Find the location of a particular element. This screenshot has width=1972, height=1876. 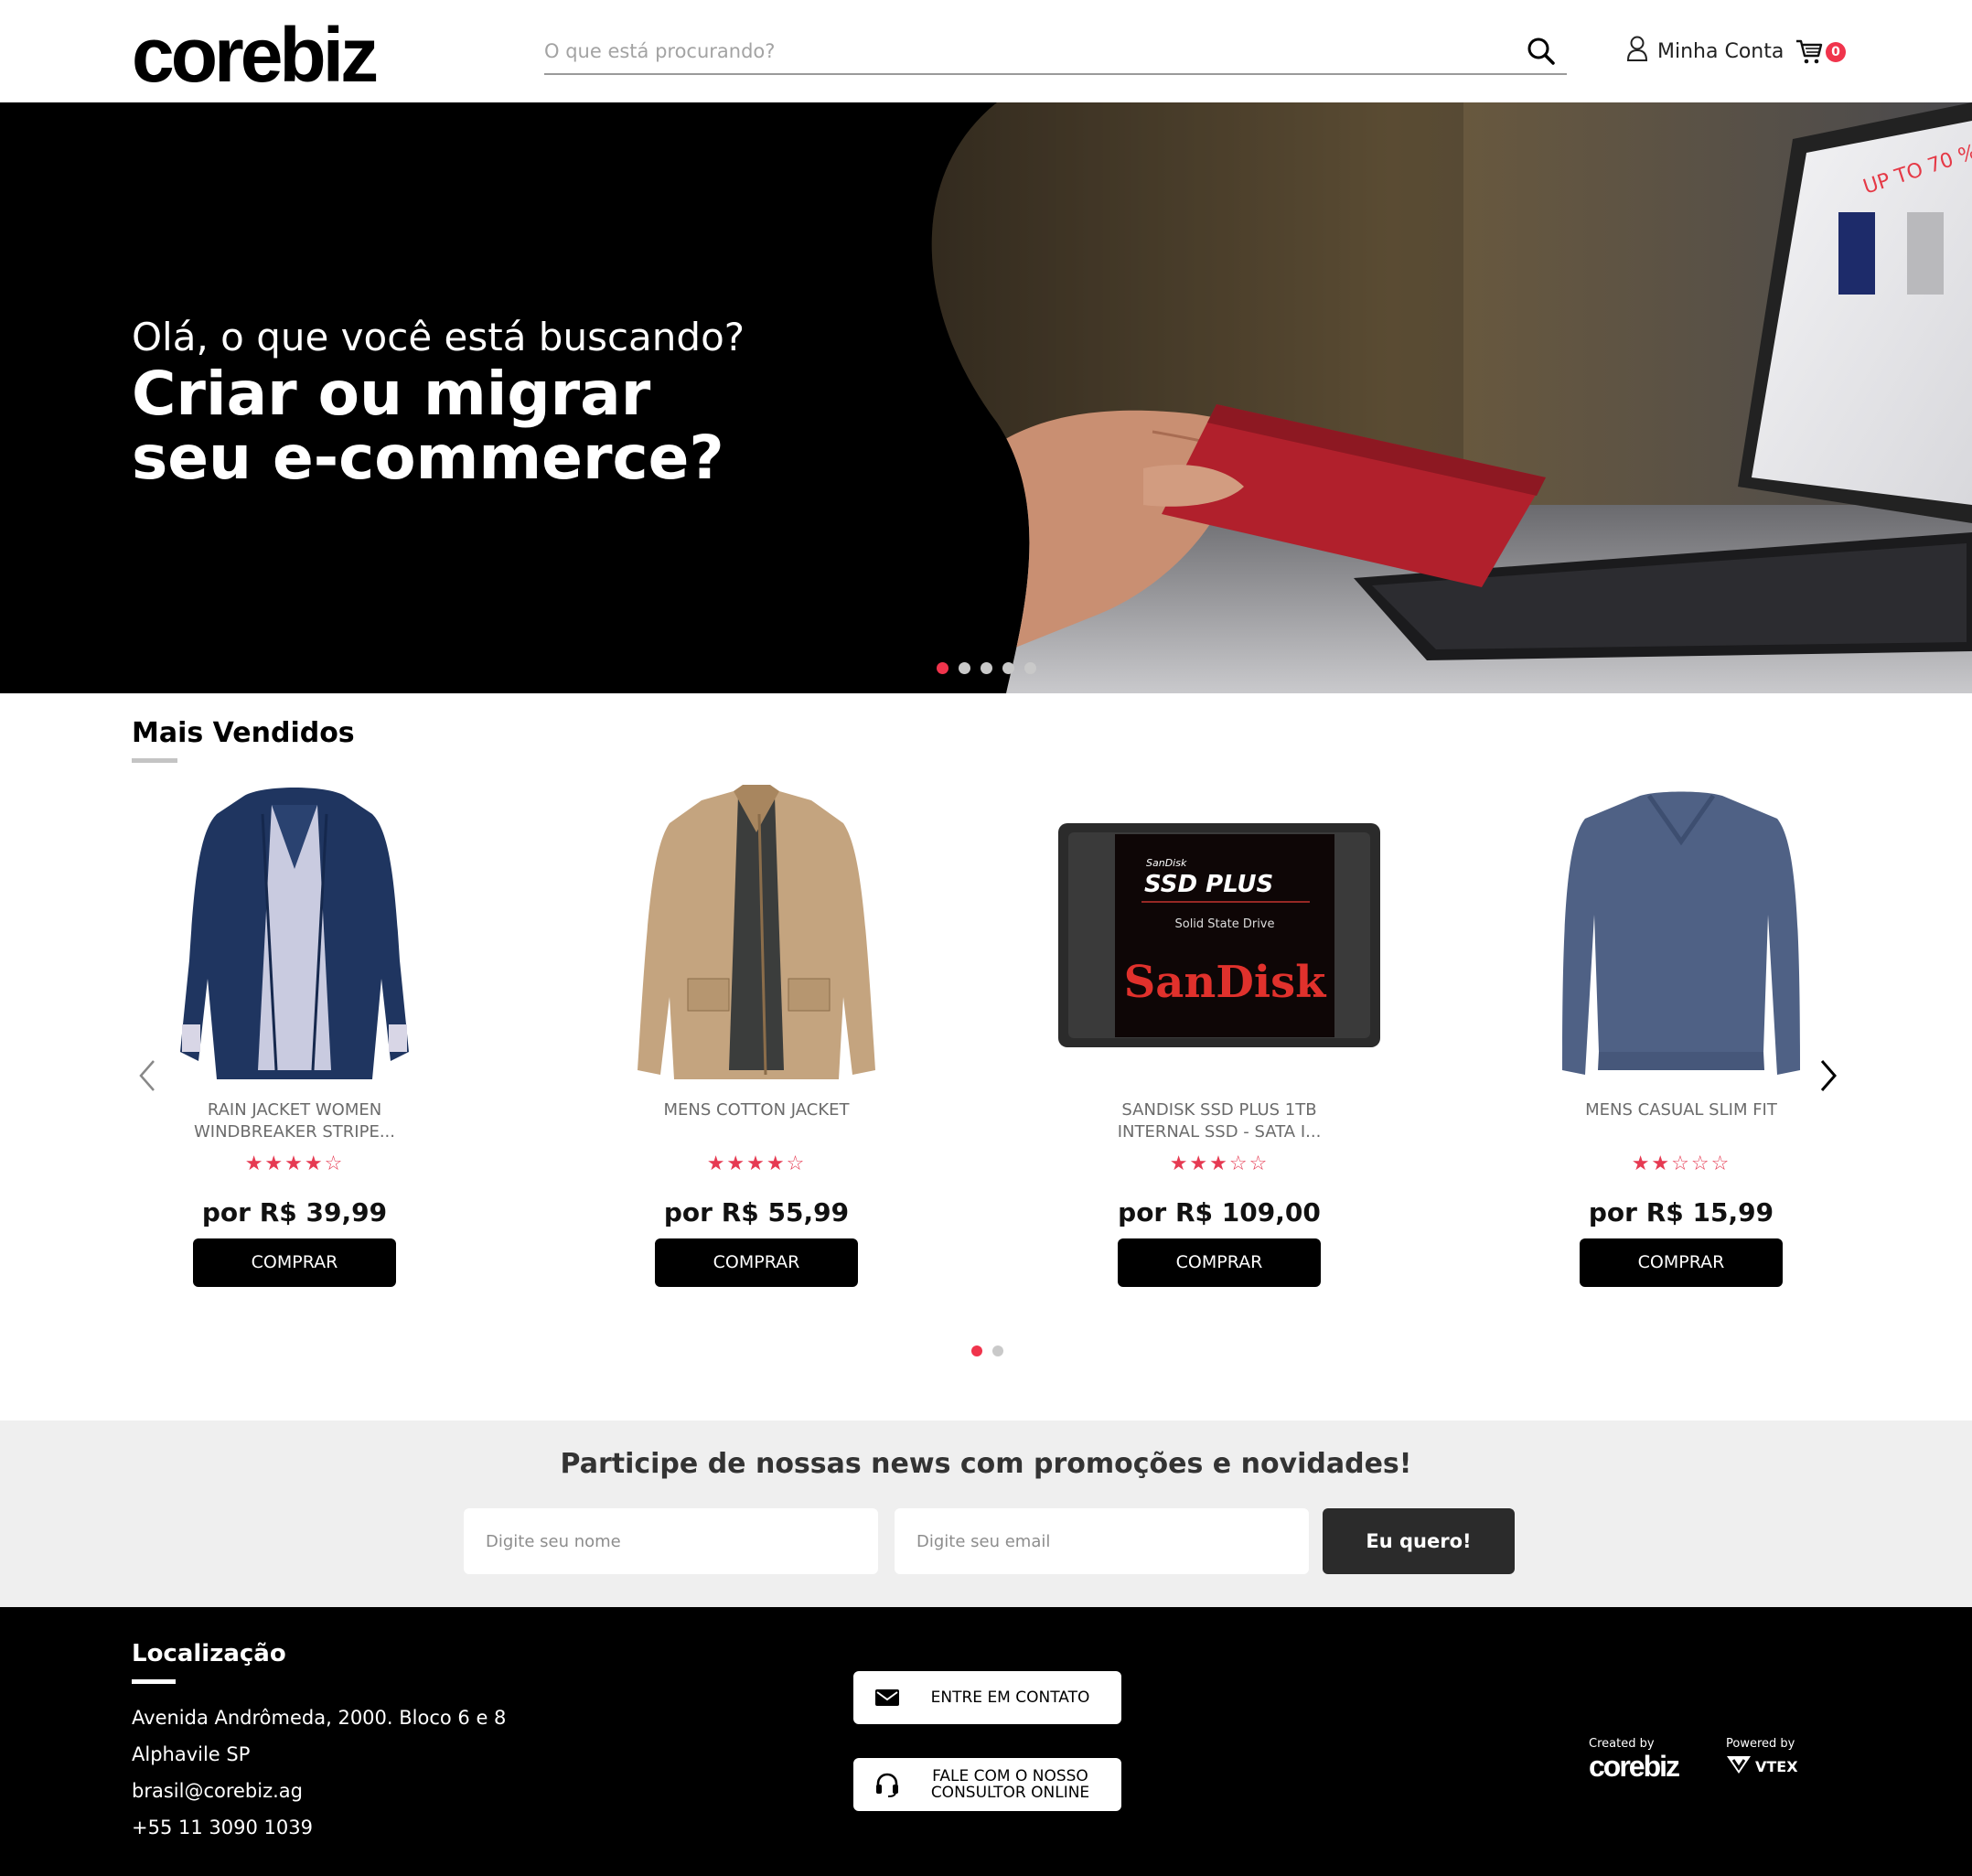

contact-phone: +55 11 3090 1039 is located at coordinates (222, 1827).